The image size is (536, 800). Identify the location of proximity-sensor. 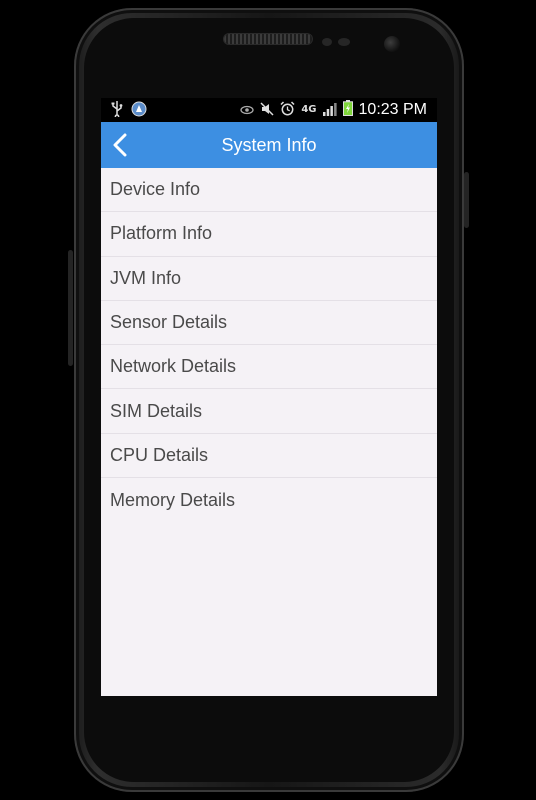
(327, 42).